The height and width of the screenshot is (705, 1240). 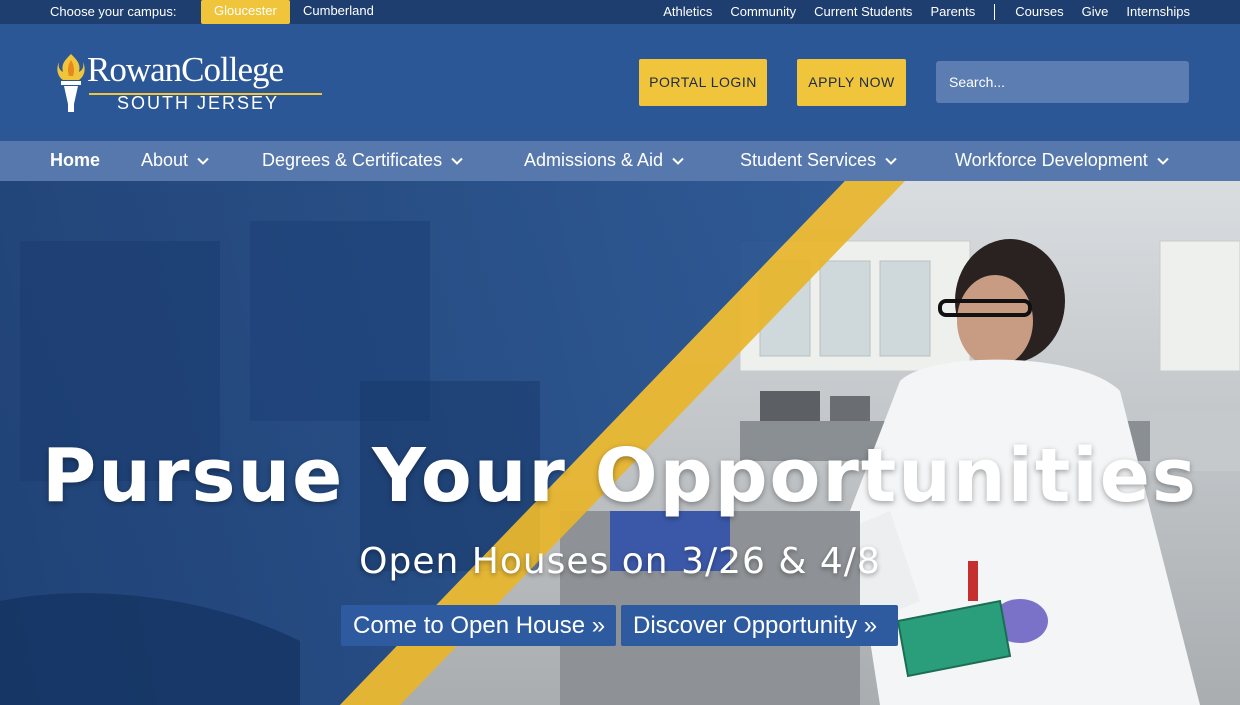 I want to click on utility-divider, so click(x=995, y=12).